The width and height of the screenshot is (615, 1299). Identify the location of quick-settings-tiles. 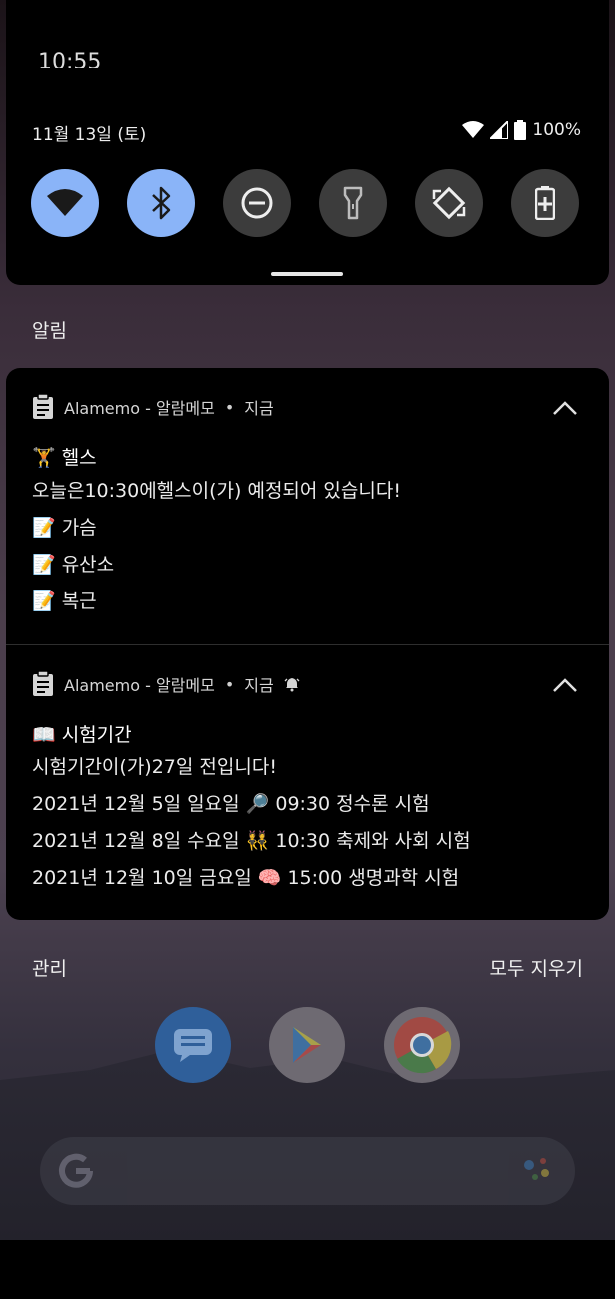
(305, 203).